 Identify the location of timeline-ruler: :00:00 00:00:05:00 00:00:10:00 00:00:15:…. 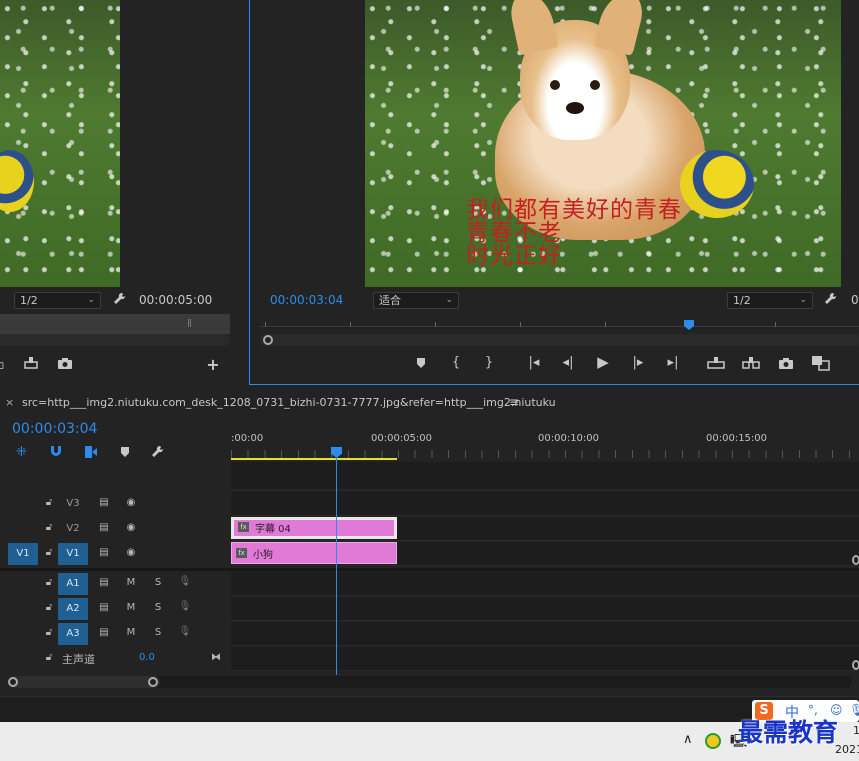
(545, 446).